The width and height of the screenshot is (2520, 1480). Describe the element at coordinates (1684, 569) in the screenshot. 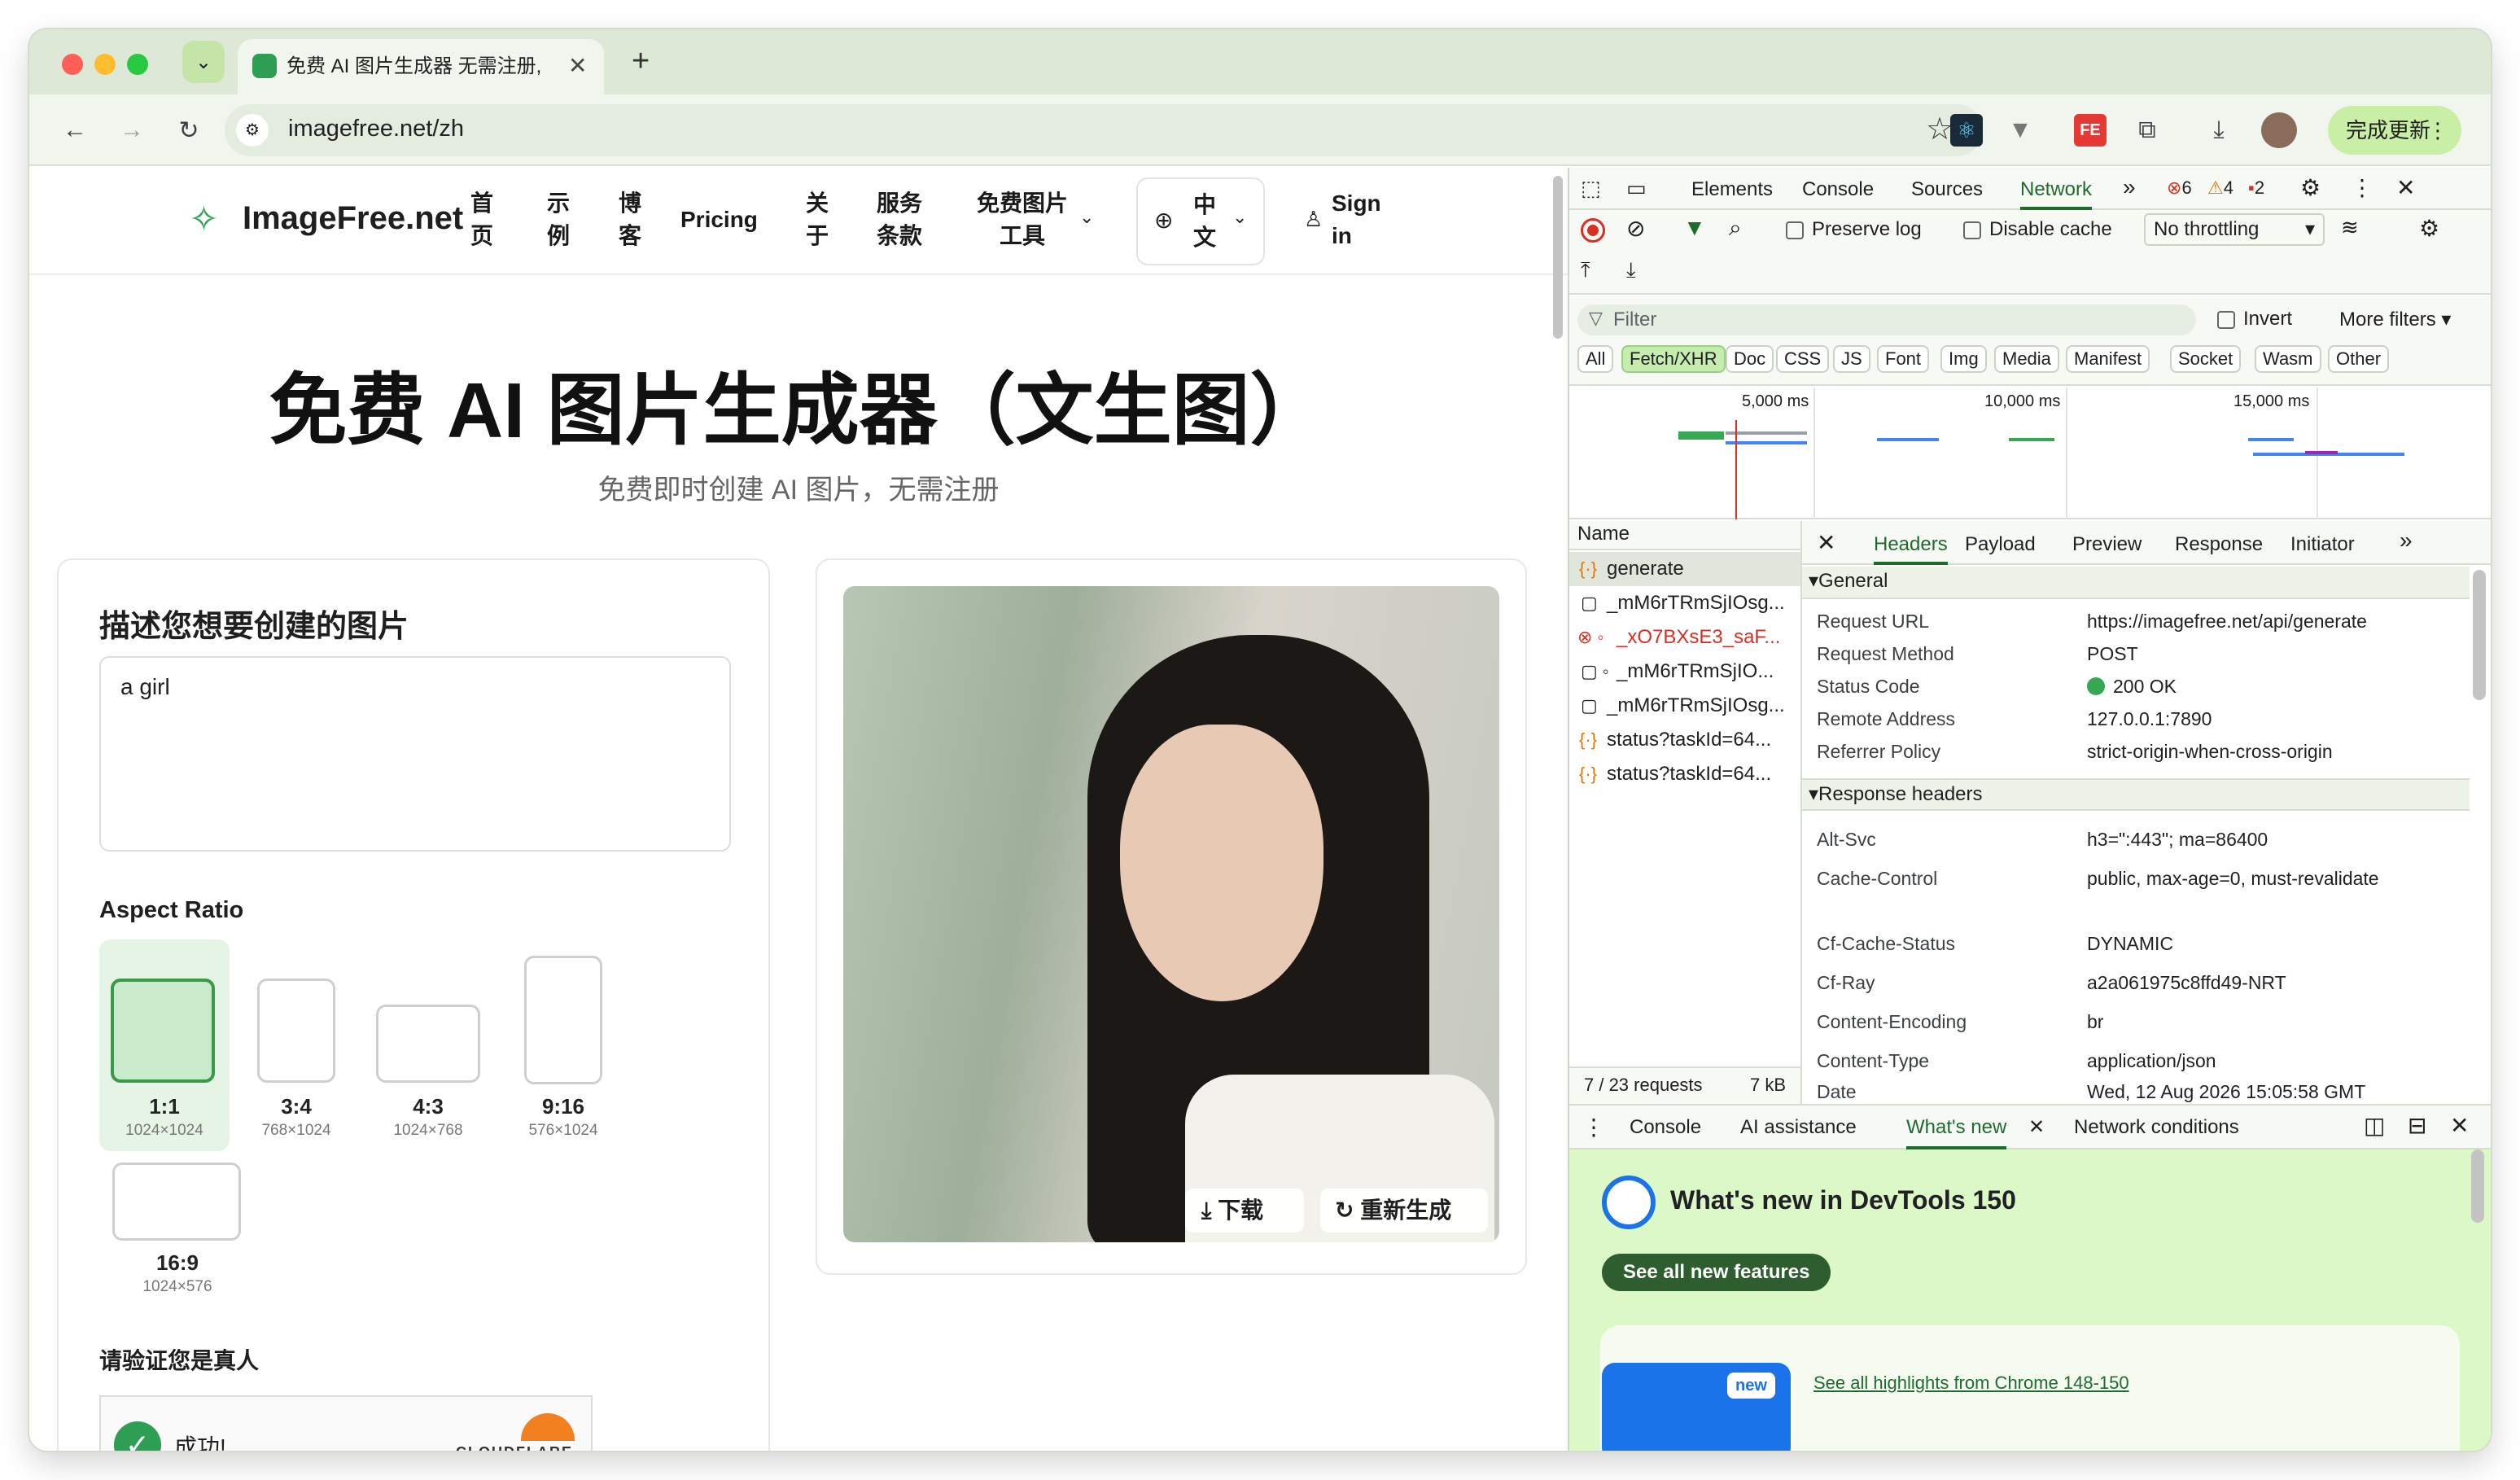

I see `request-row-generate: generate` at that location.